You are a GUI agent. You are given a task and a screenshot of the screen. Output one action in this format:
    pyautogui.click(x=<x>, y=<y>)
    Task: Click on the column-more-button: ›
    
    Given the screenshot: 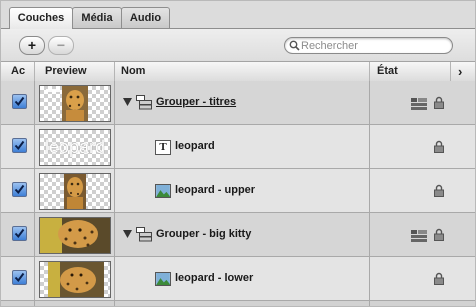 What is the action you would take?
    pyautogui.click(x=460, y=71)
    